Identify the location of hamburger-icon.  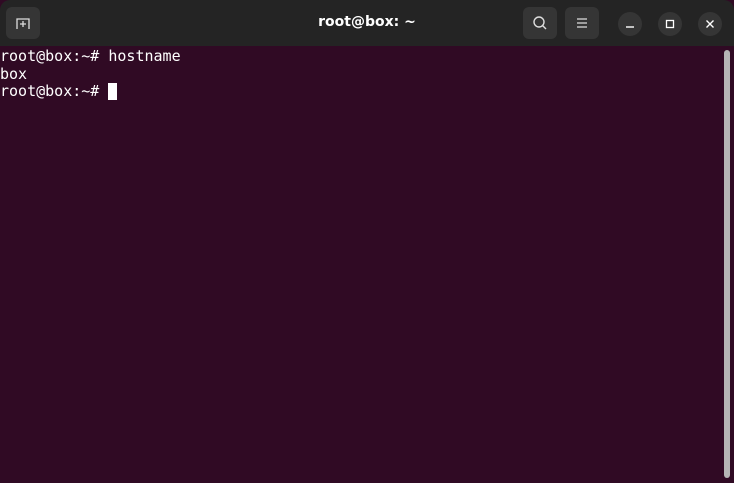
(582, 23).